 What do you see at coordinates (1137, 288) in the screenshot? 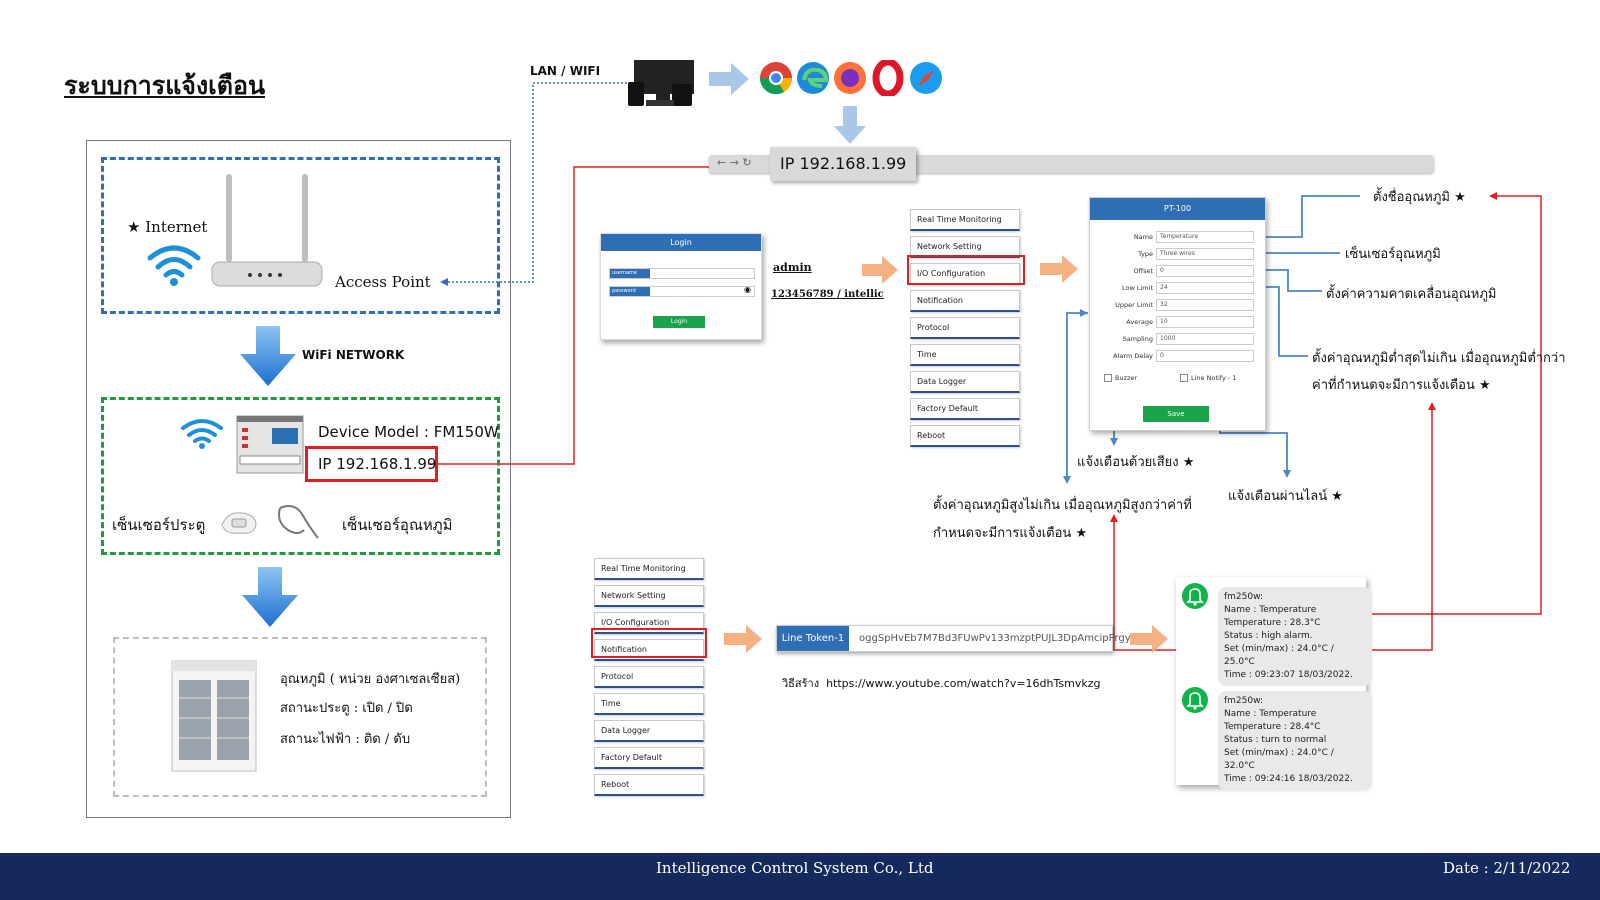
I see `form-label: Low Limit` at bounding box center [1137, 288].